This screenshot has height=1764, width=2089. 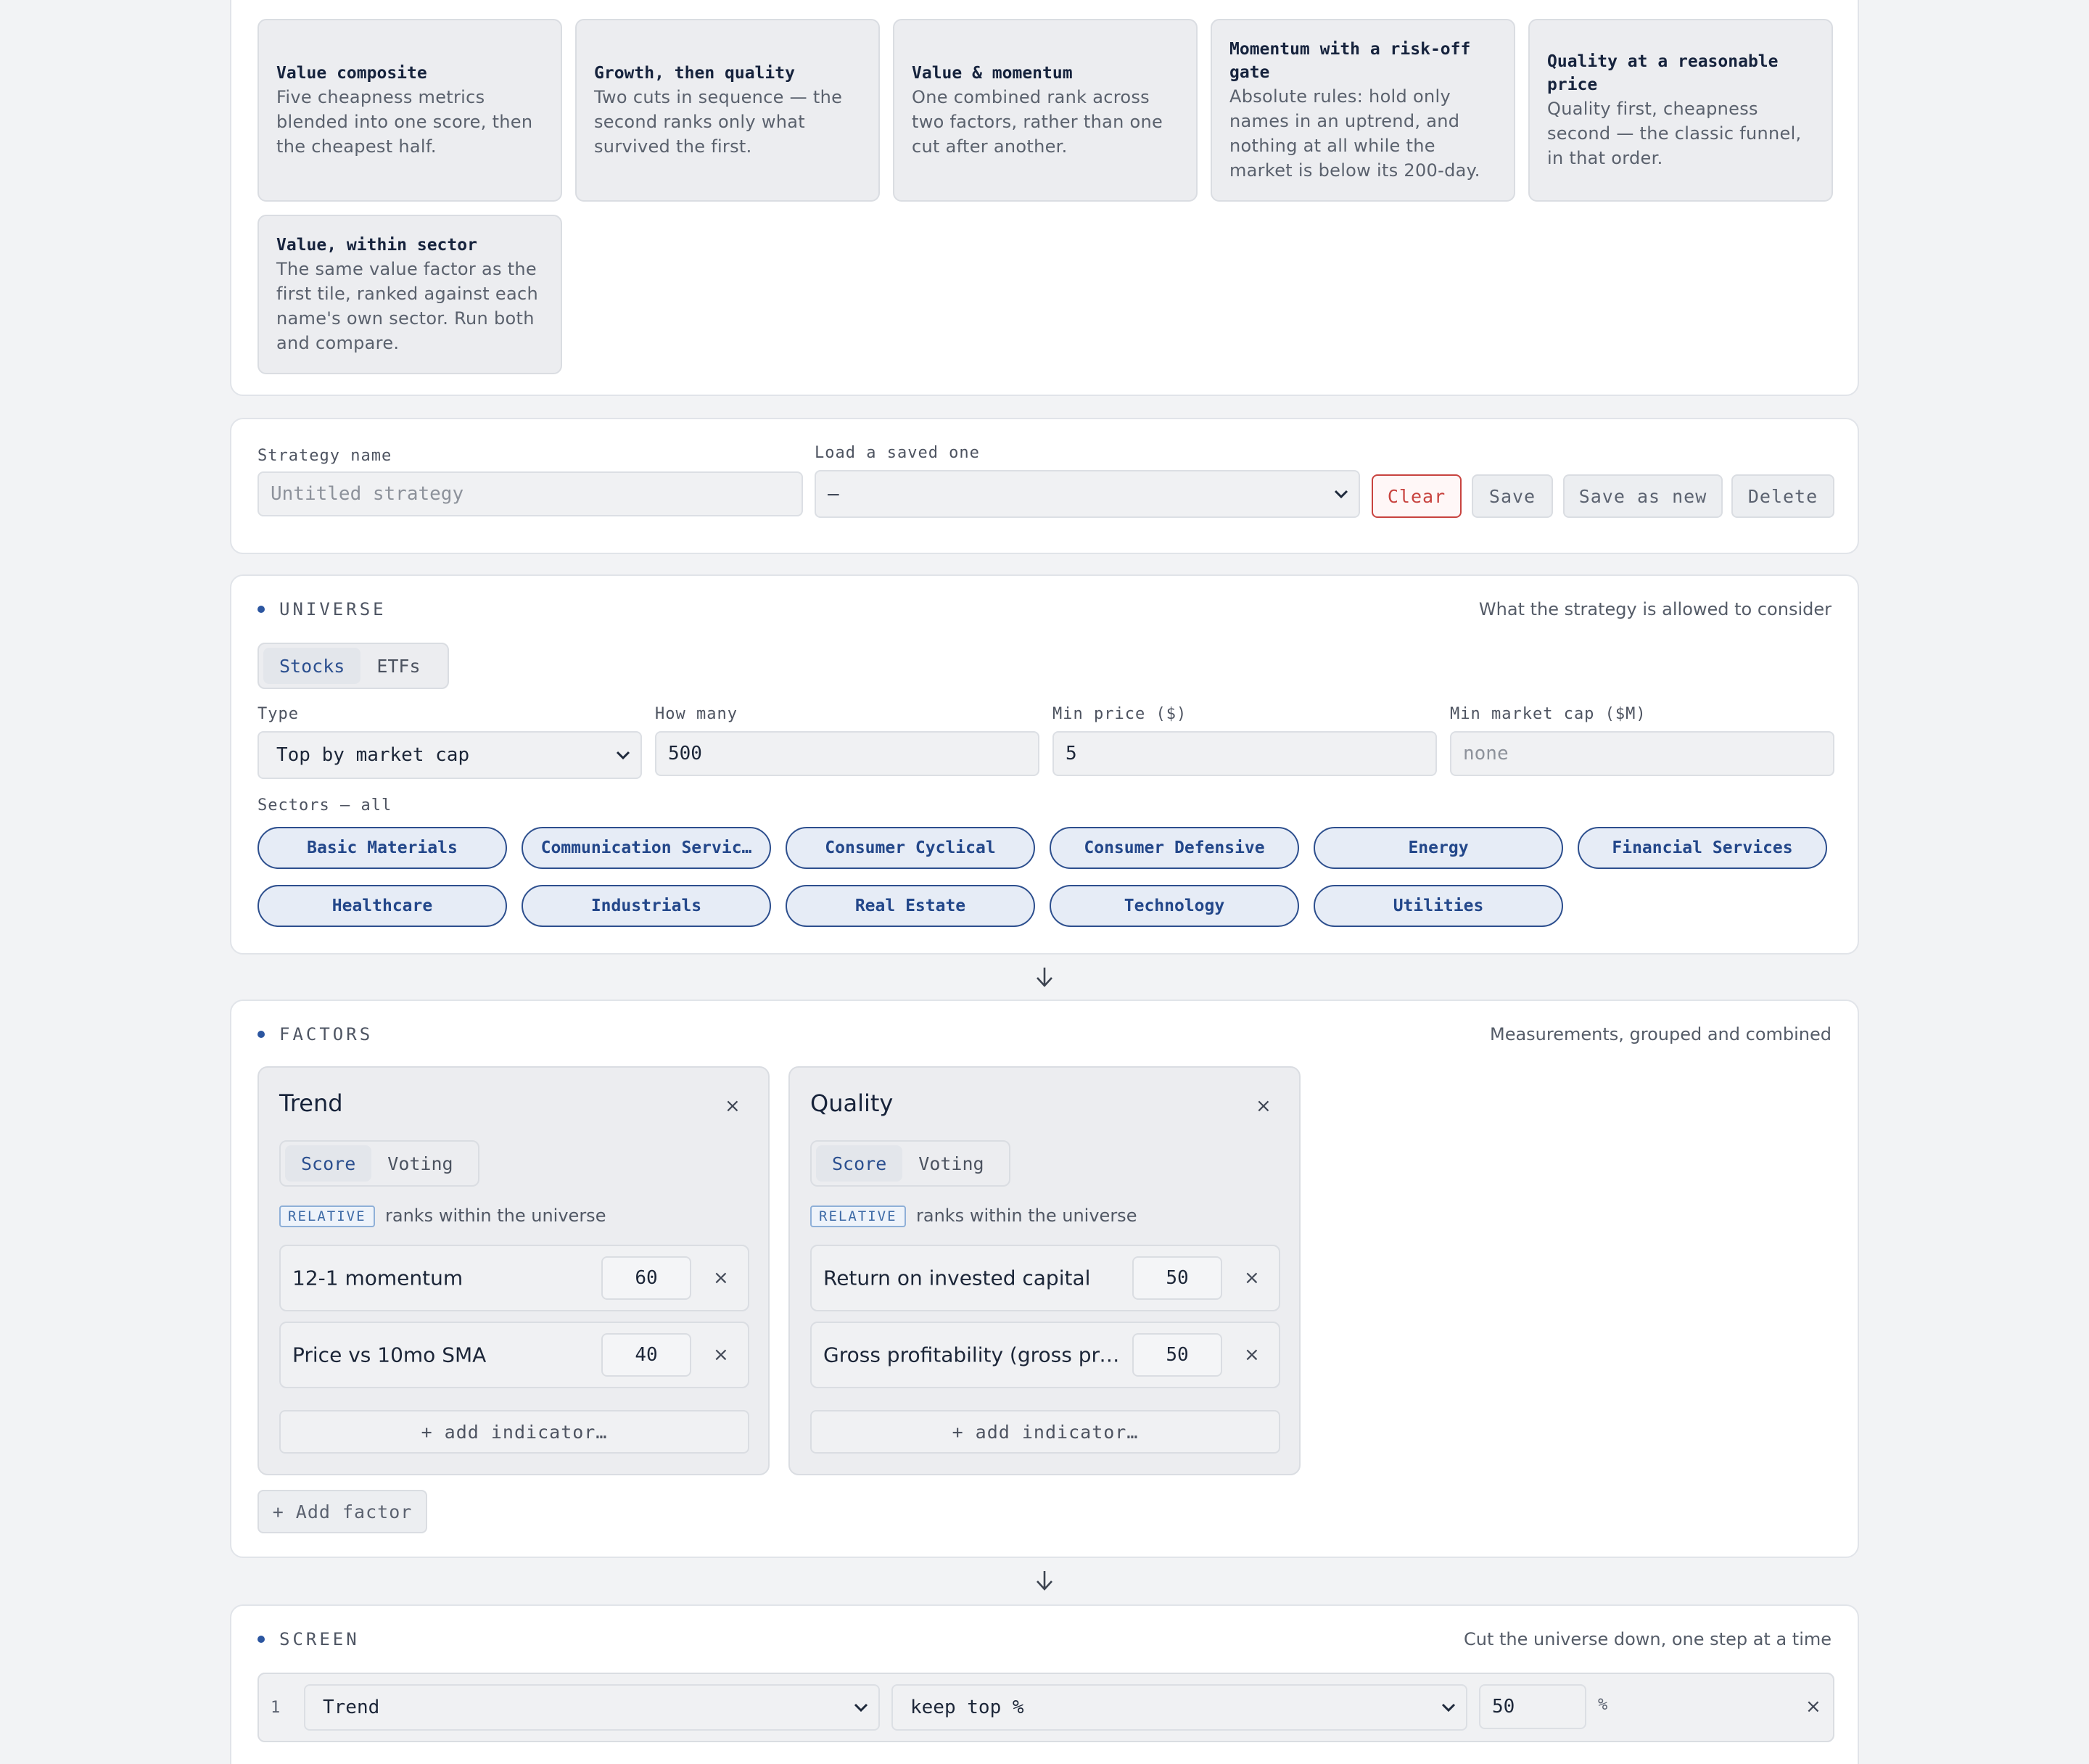 I want to click on sector-chip: Consumer Cyclical, so click(x=910, y=848).